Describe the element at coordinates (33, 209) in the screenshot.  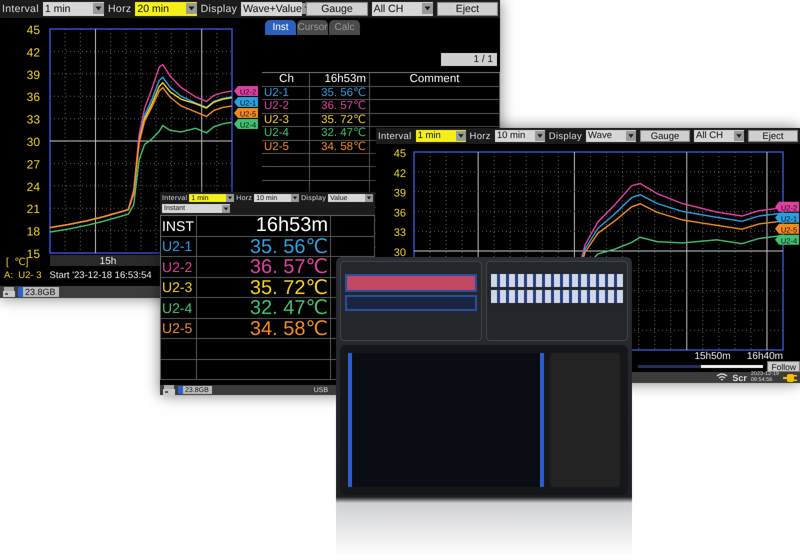
I see `axis-tick-label: 21` at that location.